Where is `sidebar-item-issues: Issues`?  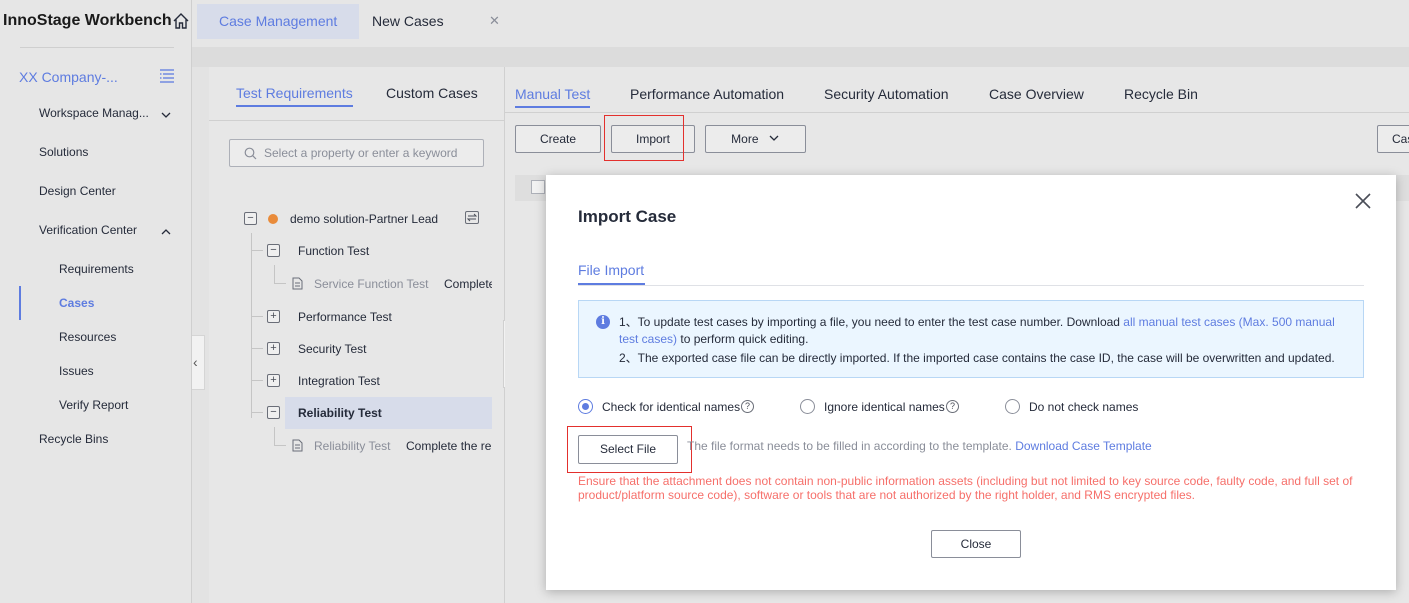
sidebar-item-issues: Issues is located at coordinates (76, 371).